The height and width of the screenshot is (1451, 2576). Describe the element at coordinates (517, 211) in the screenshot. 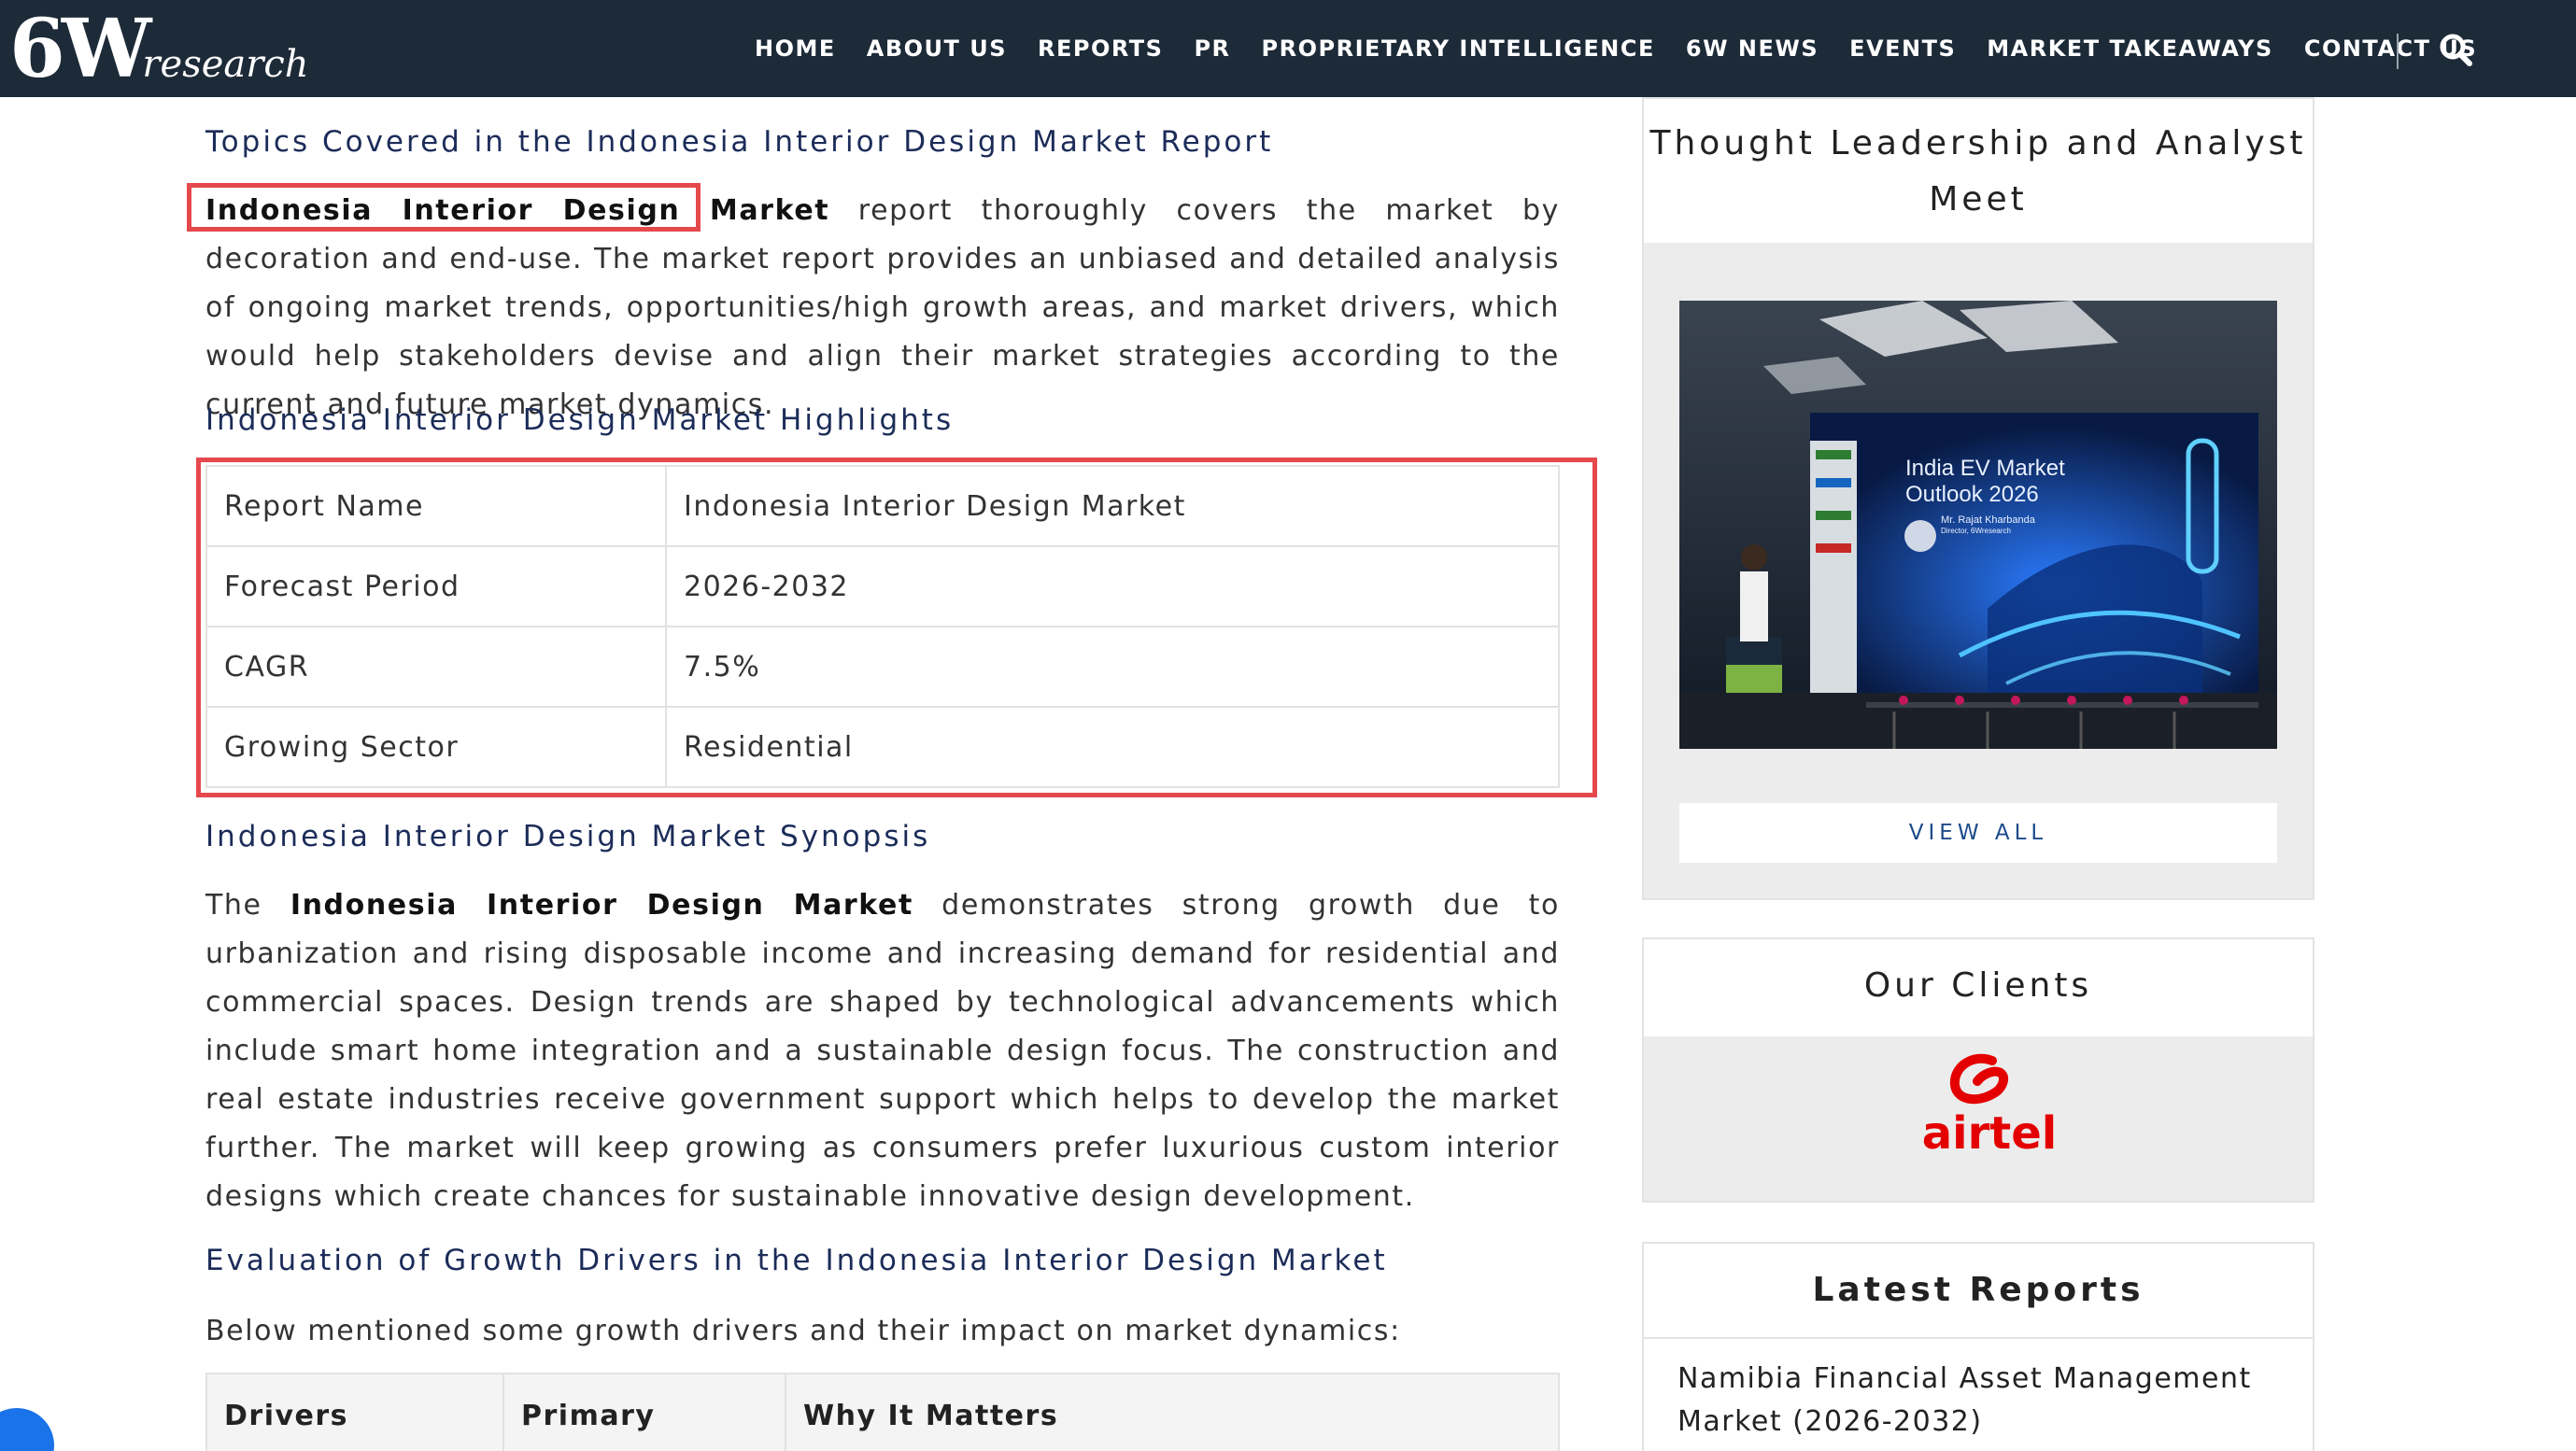

I see `topics-market-name: Indonesia Interior Design Market` at that location.